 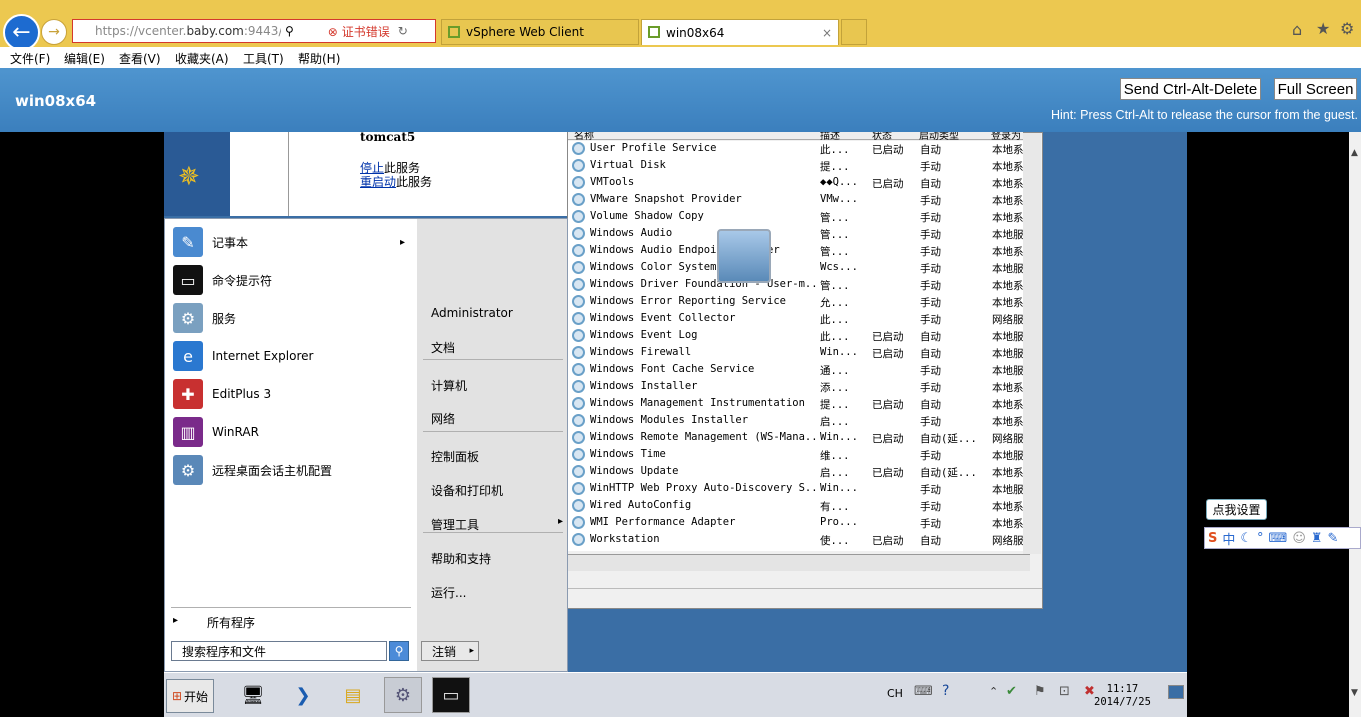 I want to click on service-row: Virtual Disk 提... 手动 本地系, so click(x=797, y=166).